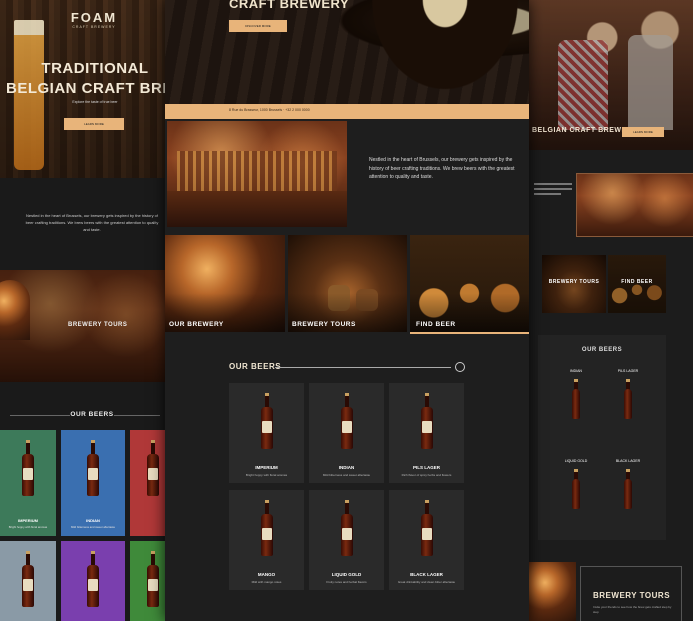  What do you see at coordinates (346, 467) in the screenshot?
I see `center-beer-name-2: INDIAN` at bounding box center [346, 467].